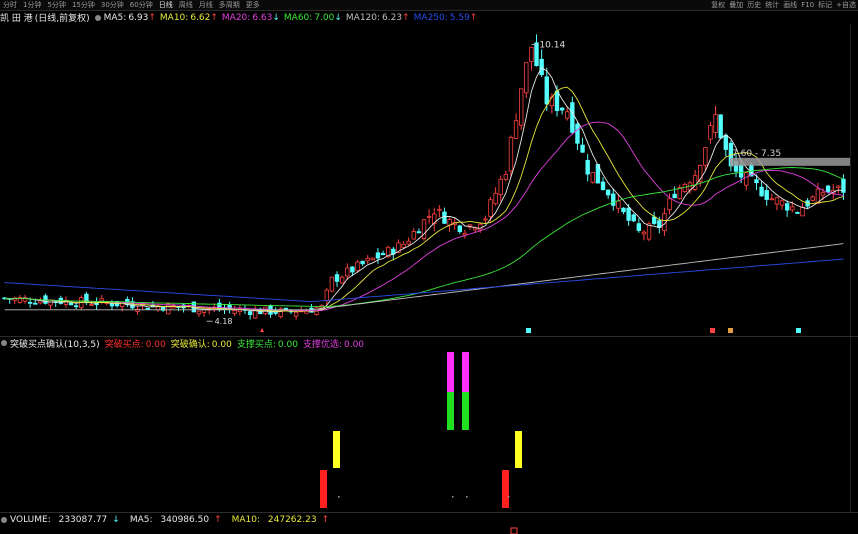  Describe the element at coordinates (4, 343) in the screenshot. I see `indicator-dot-icon` at that location.